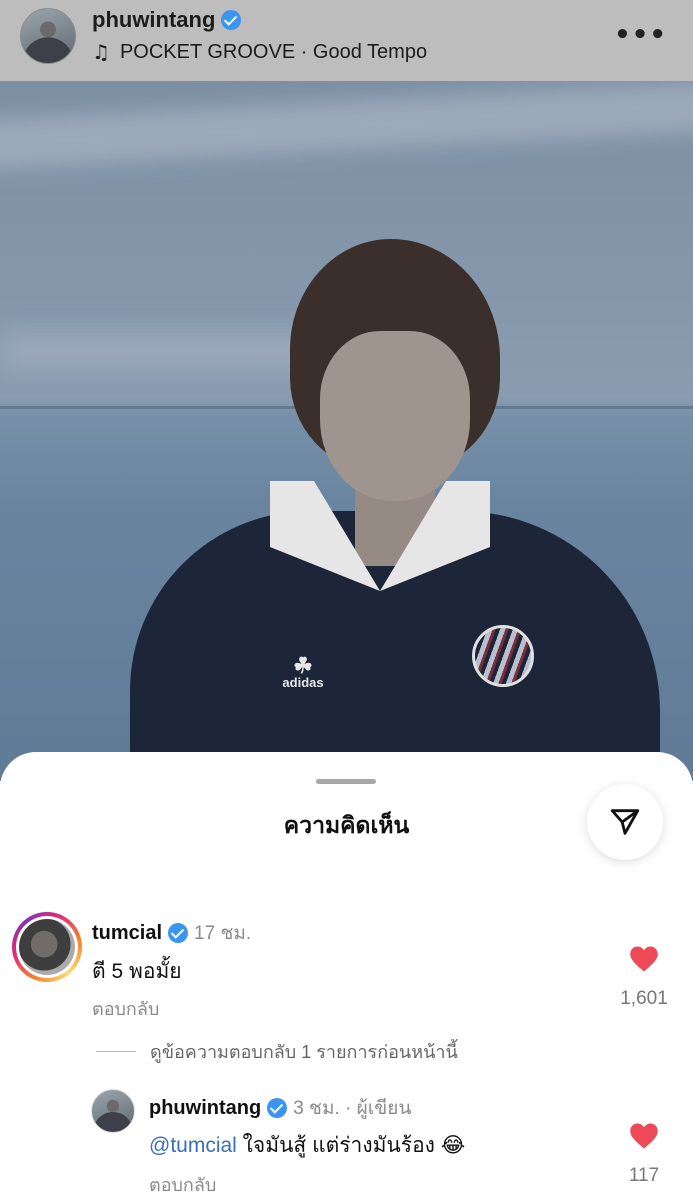  Describe the element at coordinates (644, 1175) in the screenshot. I see `reply-like-count: 117` at that location.